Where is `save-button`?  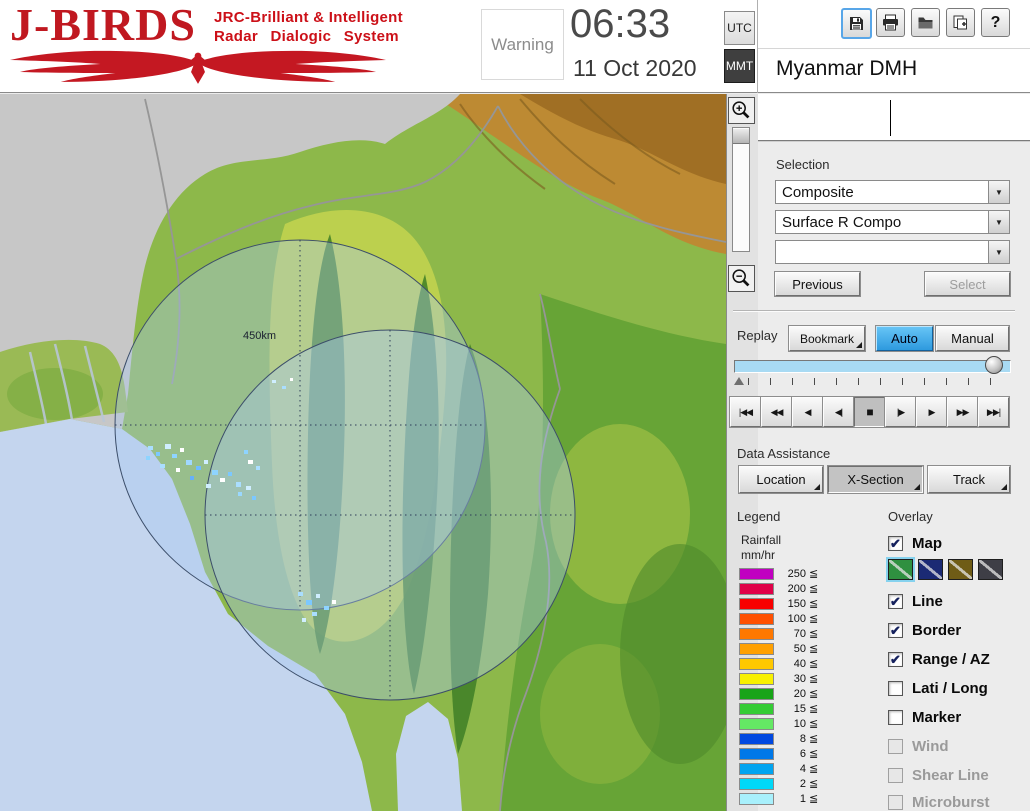
save-button is located at coordinates (856, 23).